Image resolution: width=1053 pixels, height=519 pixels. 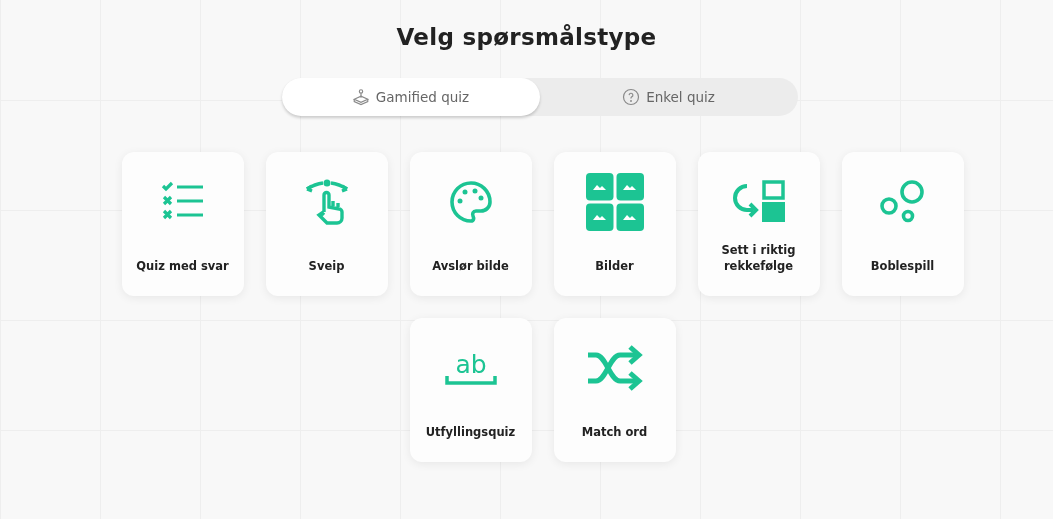 What do you see at coordinates (182, 224) in the screenshot?
I see `question-type-card: Quiz med svar` at bounding box center [182, 224].